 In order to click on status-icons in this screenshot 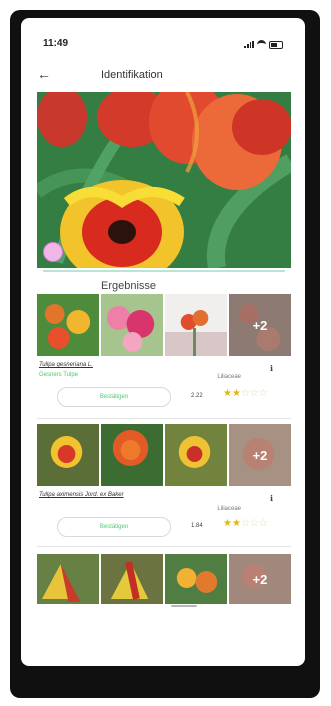, I will do `click(263, 44)`.